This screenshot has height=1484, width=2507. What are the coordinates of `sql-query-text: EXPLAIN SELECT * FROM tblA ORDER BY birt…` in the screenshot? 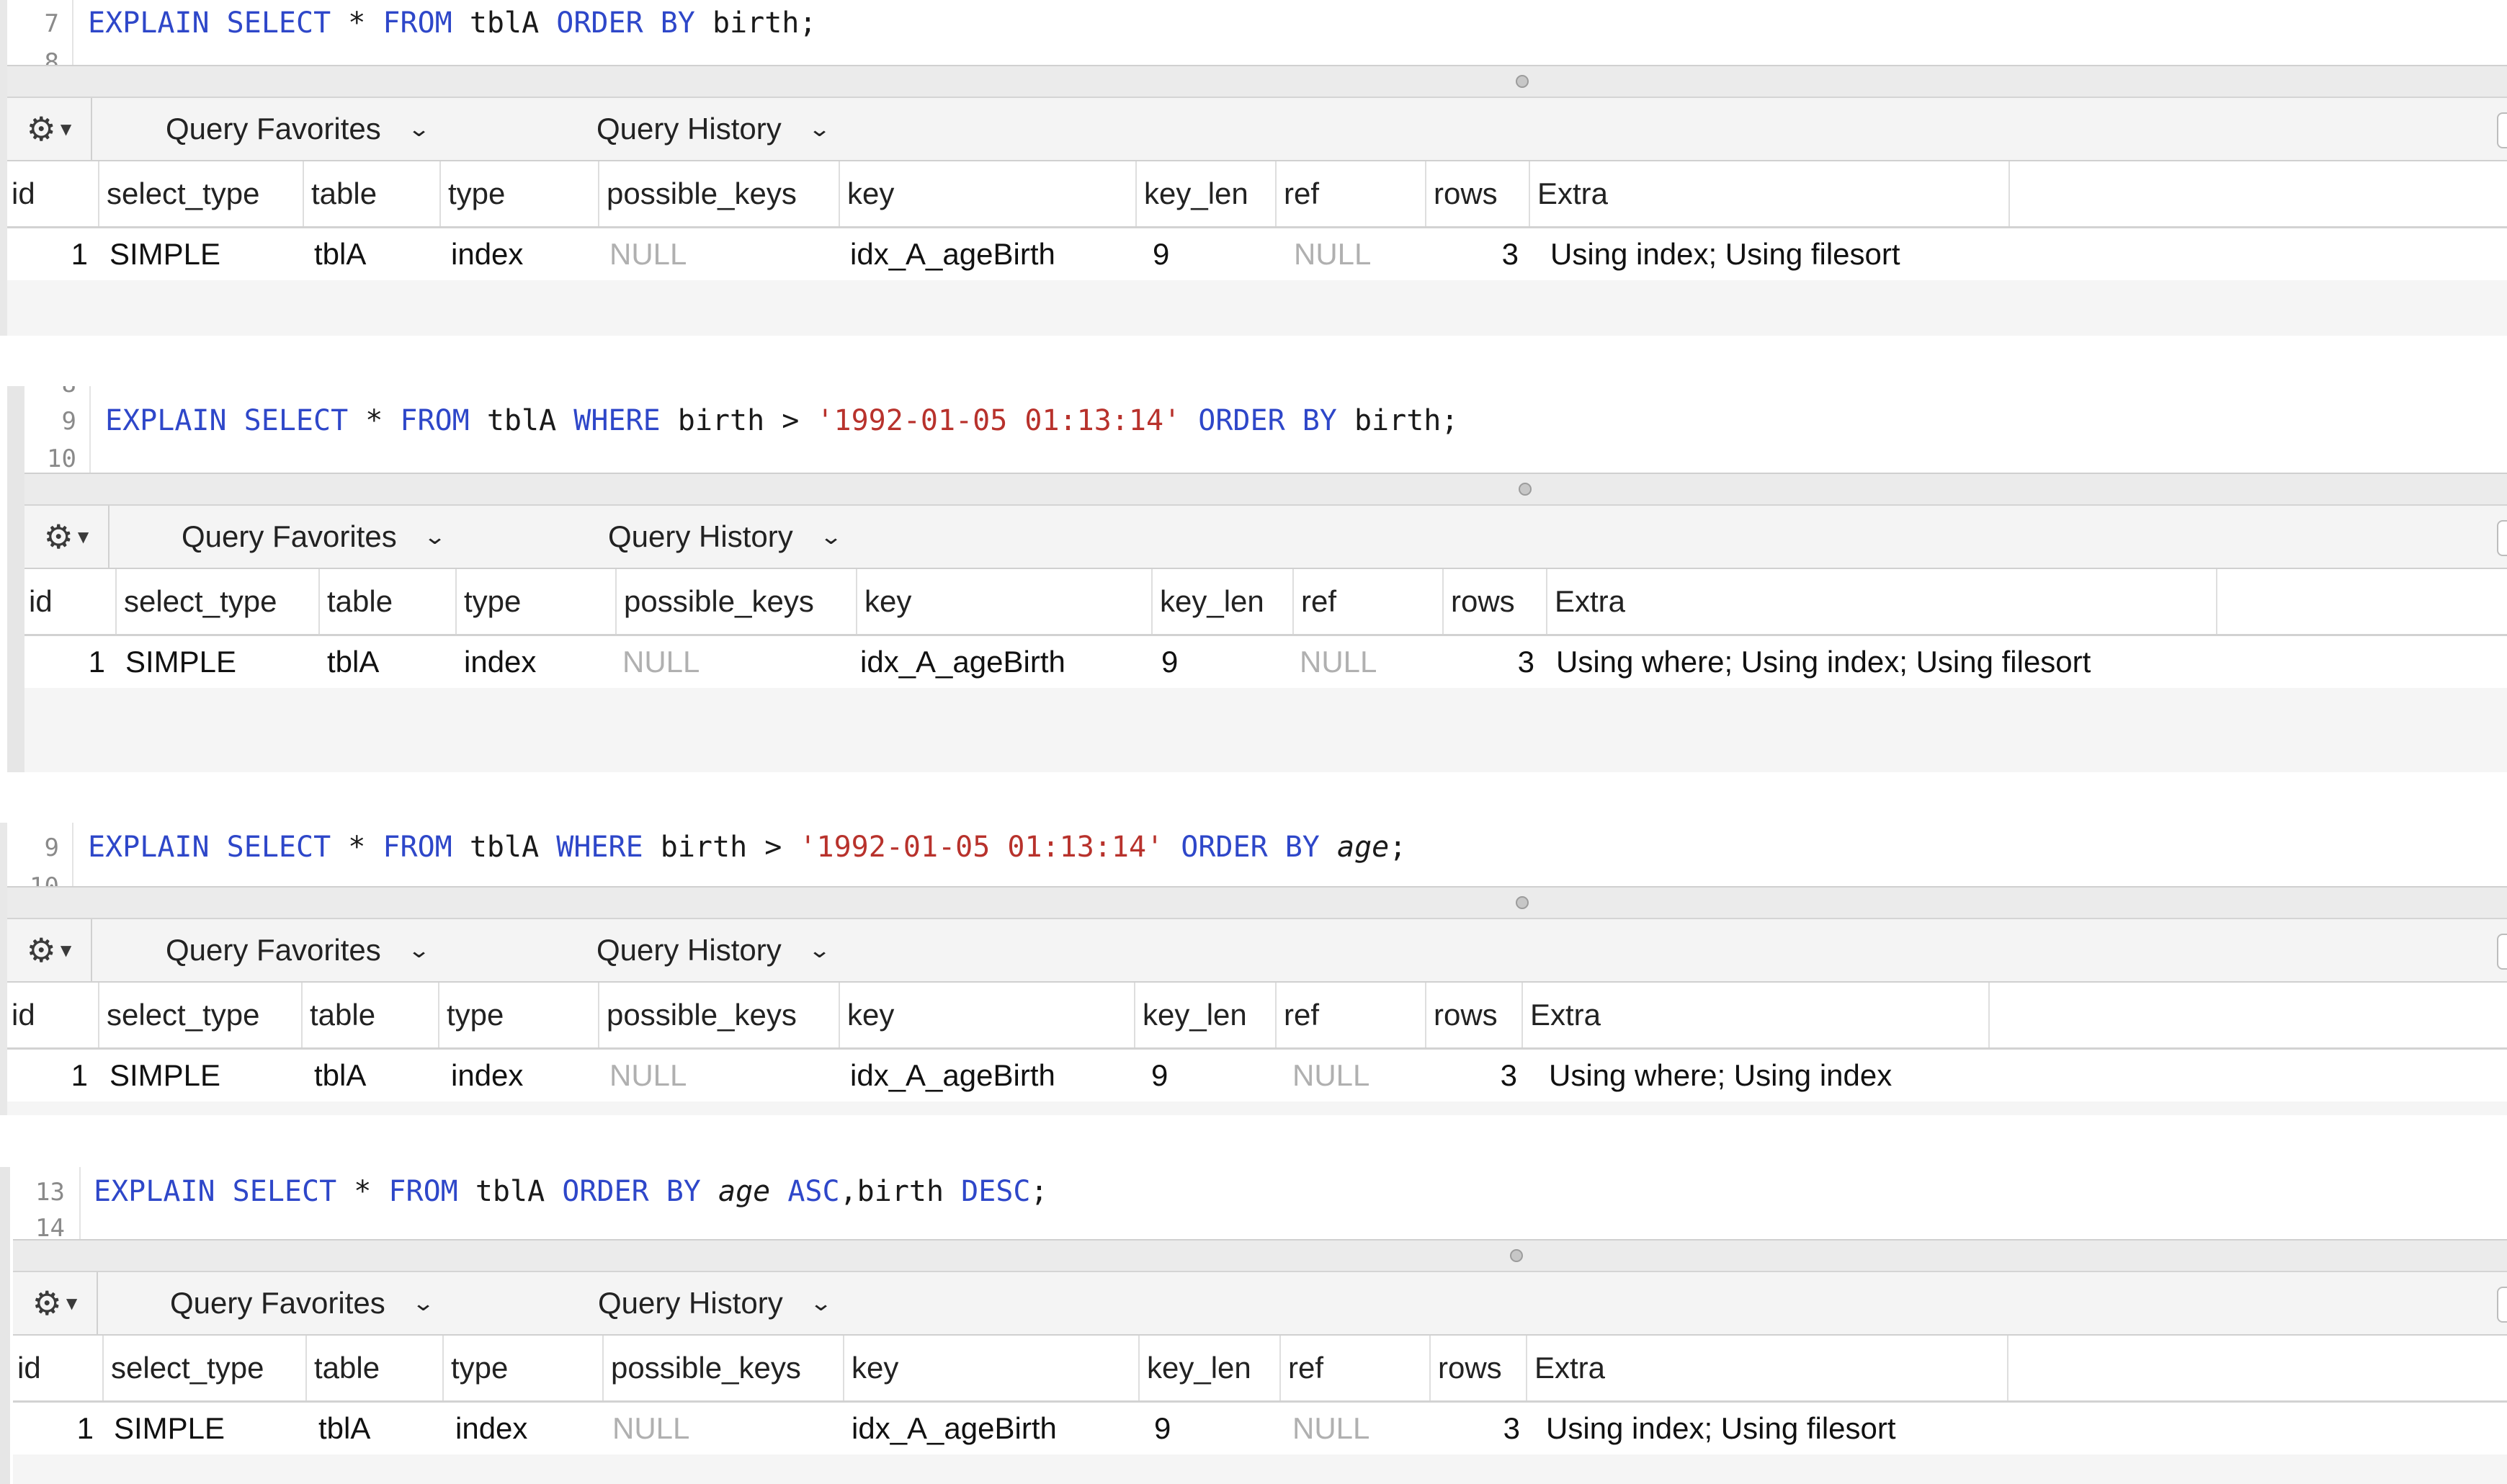 It's located at (452, 23).